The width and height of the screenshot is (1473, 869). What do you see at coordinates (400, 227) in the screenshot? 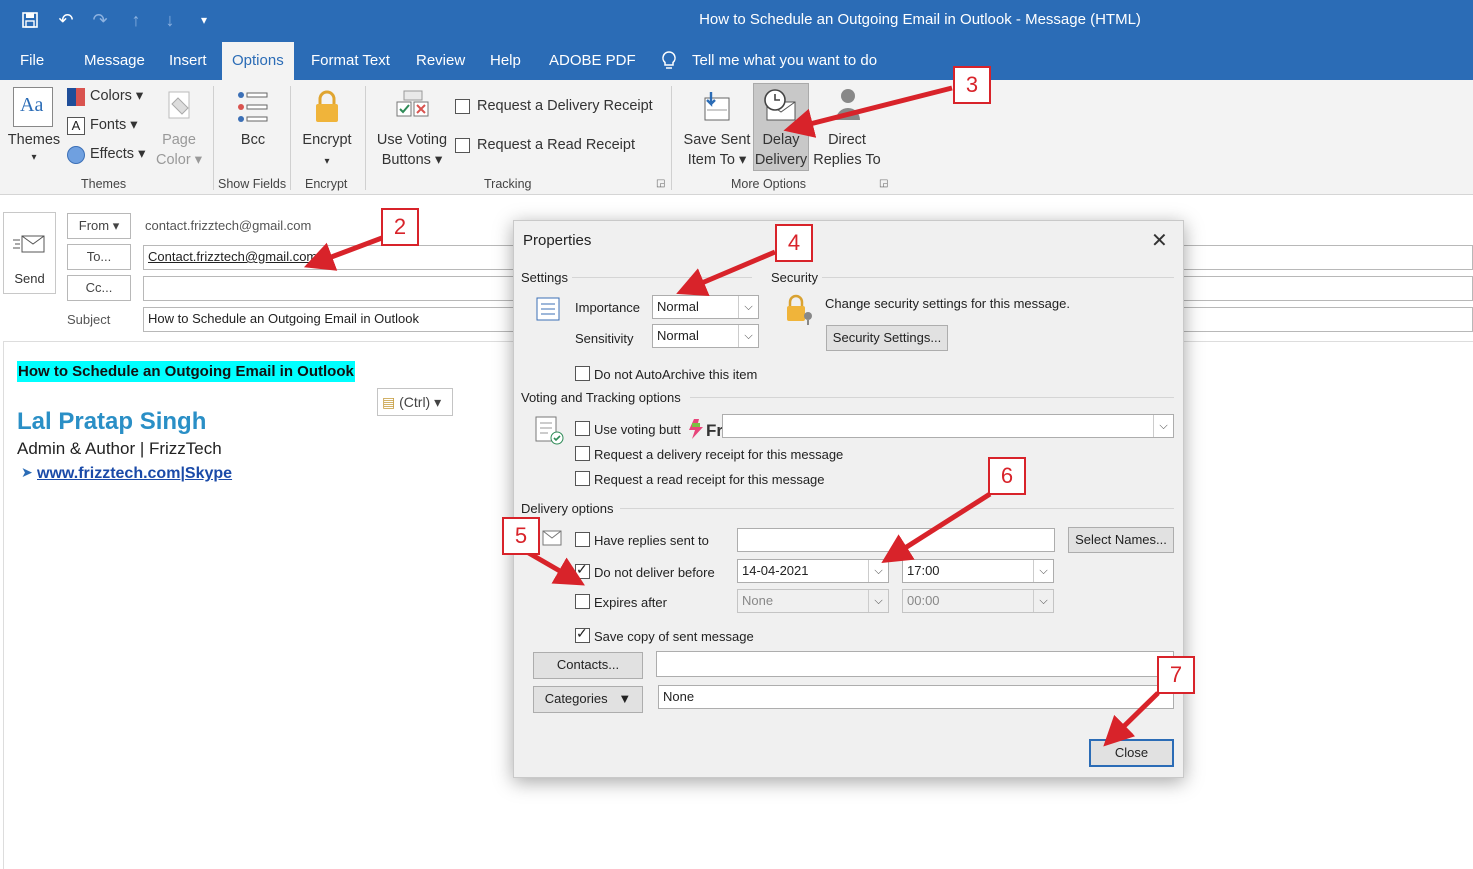
I see `callout-2: 2` at bounding box center [400, 227].